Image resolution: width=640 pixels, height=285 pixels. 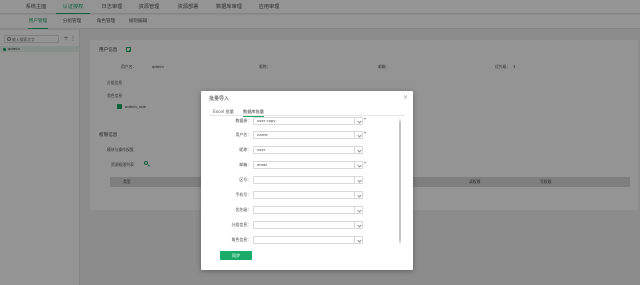 I want to click on field-email: 邮箱： email *, so click(x=301, y=165).